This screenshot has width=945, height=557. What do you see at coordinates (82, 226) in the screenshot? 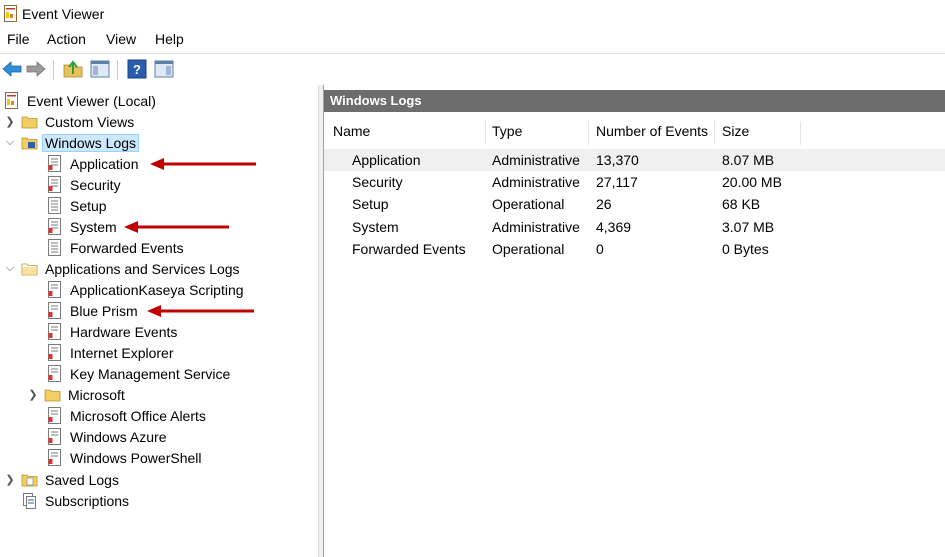
I see `tree-item-system: System` at bounding box center [82, 226].